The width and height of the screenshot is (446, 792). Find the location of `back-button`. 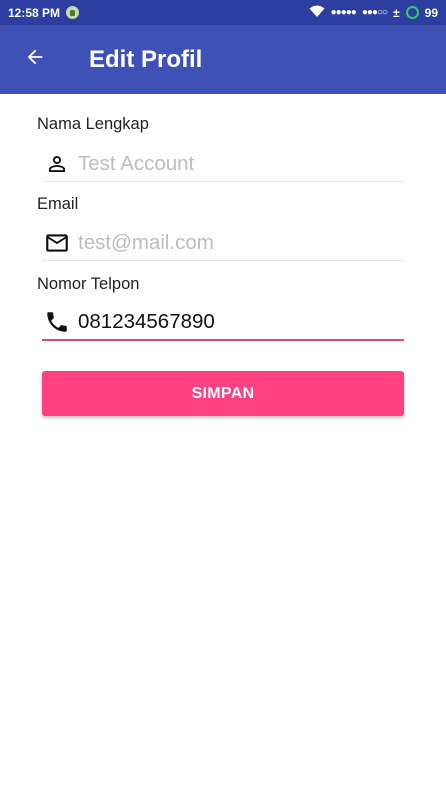

back-button is located at coordinates (35, 59).